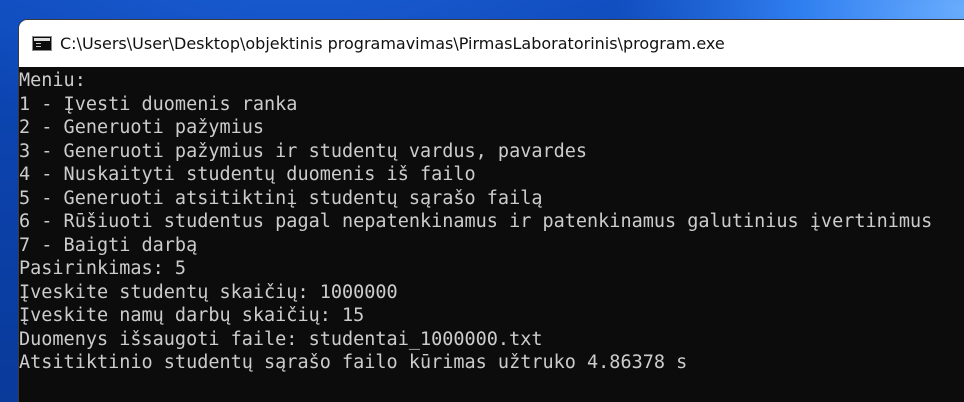  What do you see at coordinates (142, 127) in the screenshot?
I see `console-line-option-2: 2 - Generuoti pažymius` at bounding box center [142, 127].